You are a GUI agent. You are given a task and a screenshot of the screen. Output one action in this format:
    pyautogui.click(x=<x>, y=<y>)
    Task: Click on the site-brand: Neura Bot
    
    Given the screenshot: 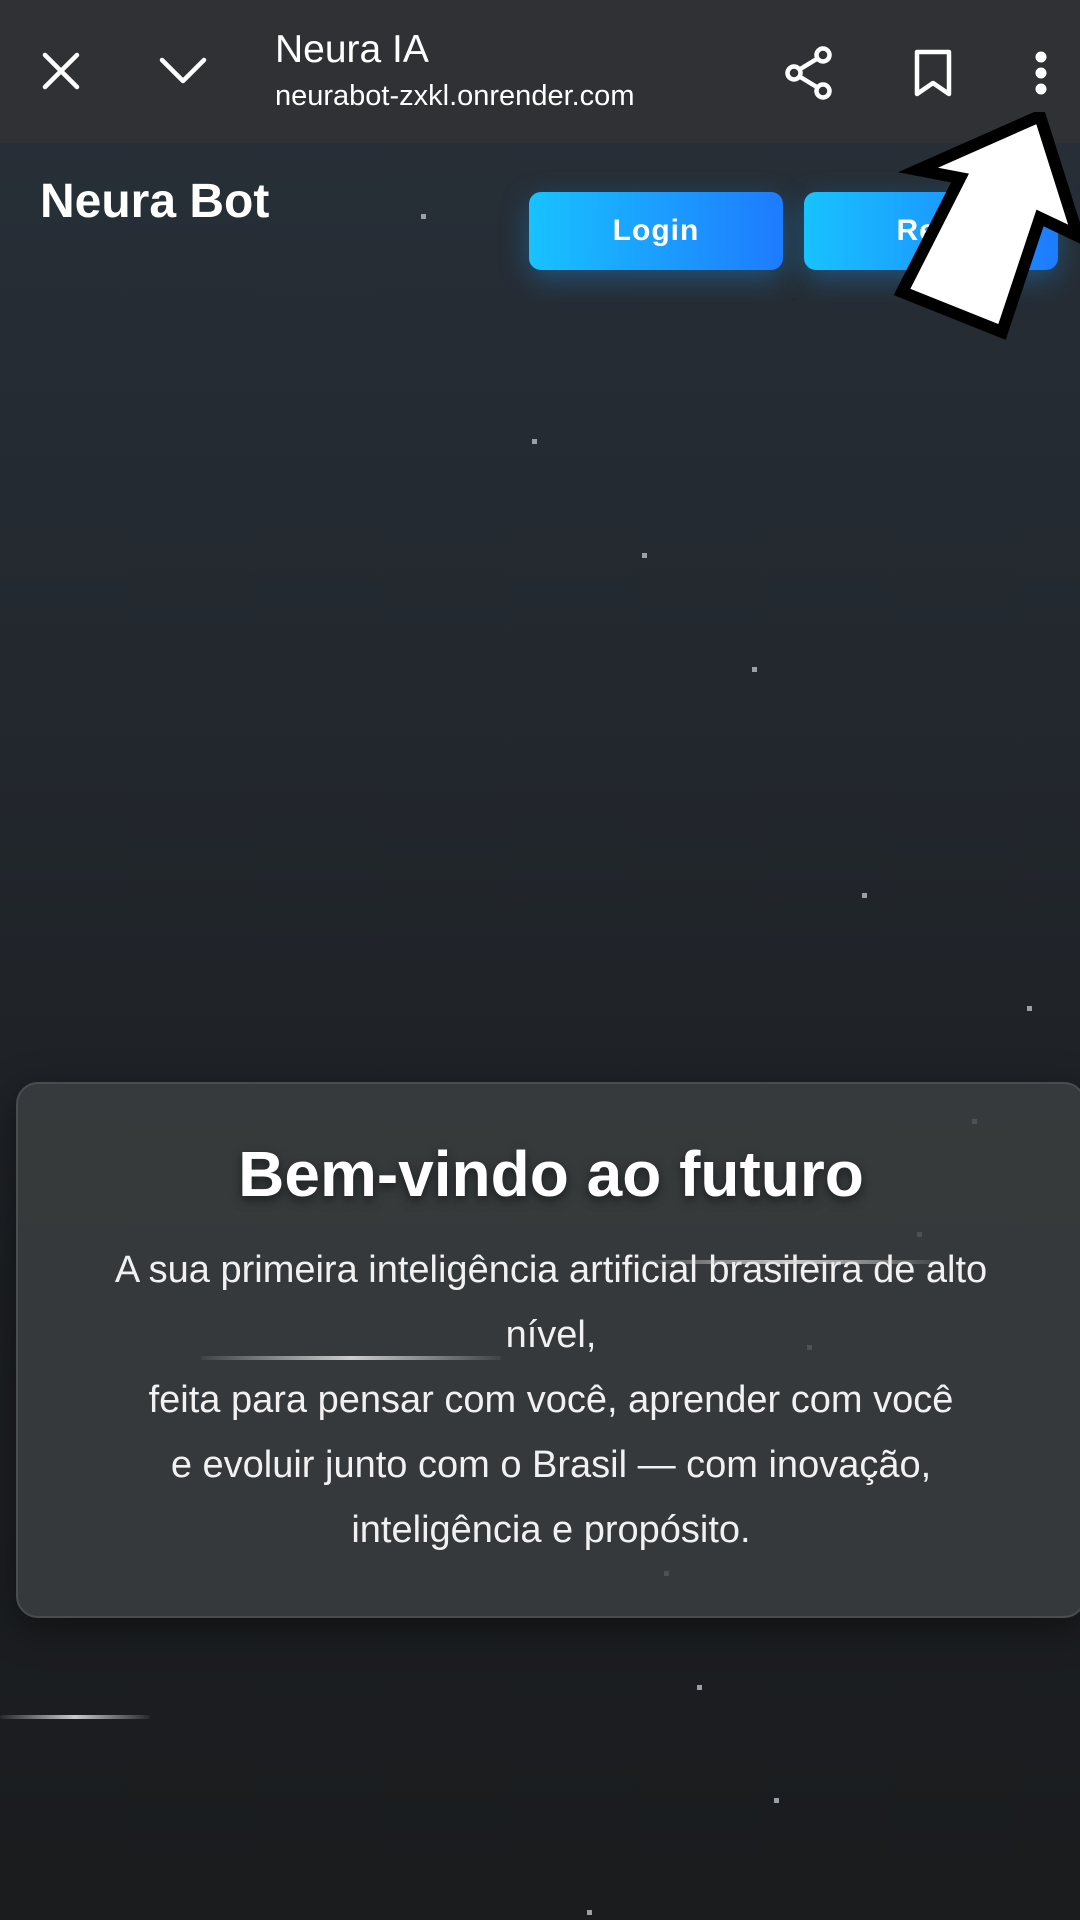 What is the action you would take?
    pyautogui.click(x=154, y=202)
    